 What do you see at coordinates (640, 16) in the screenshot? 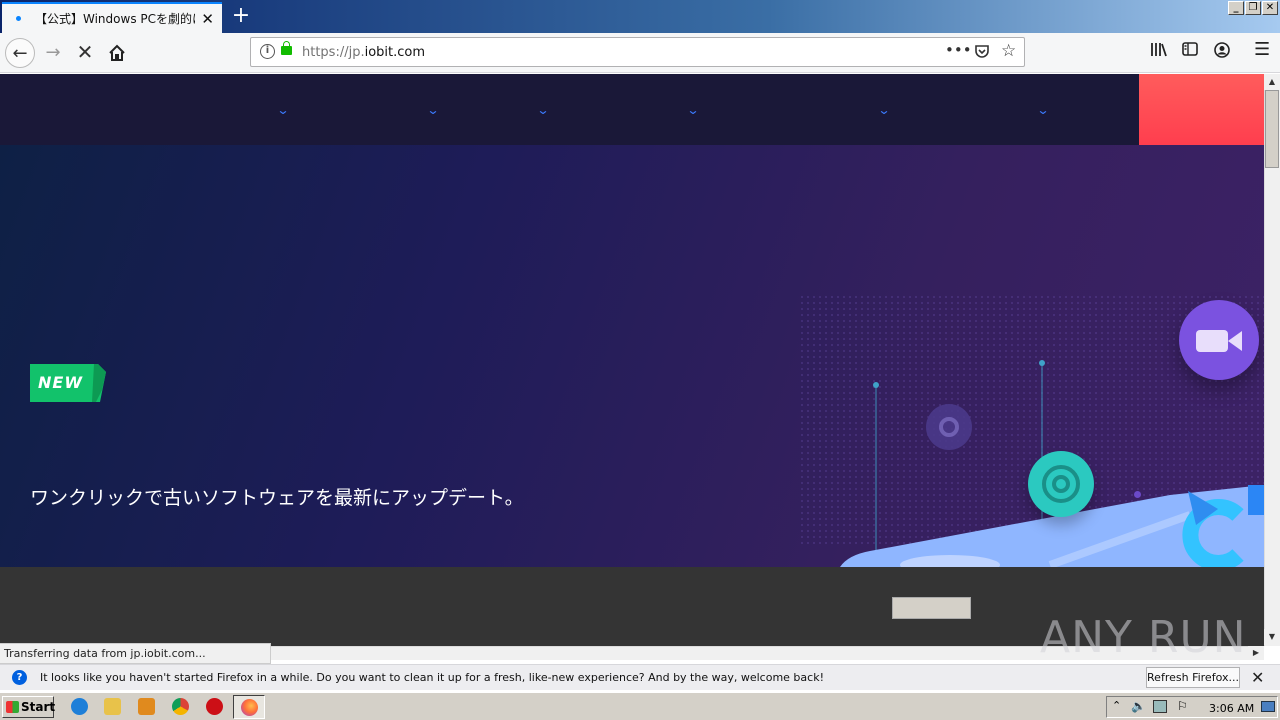
I see `window-titlebar: 【公式】Windows PCを劇的に高速化 ✕ + _ ❐ ✕` at bounding box center [640, 16].